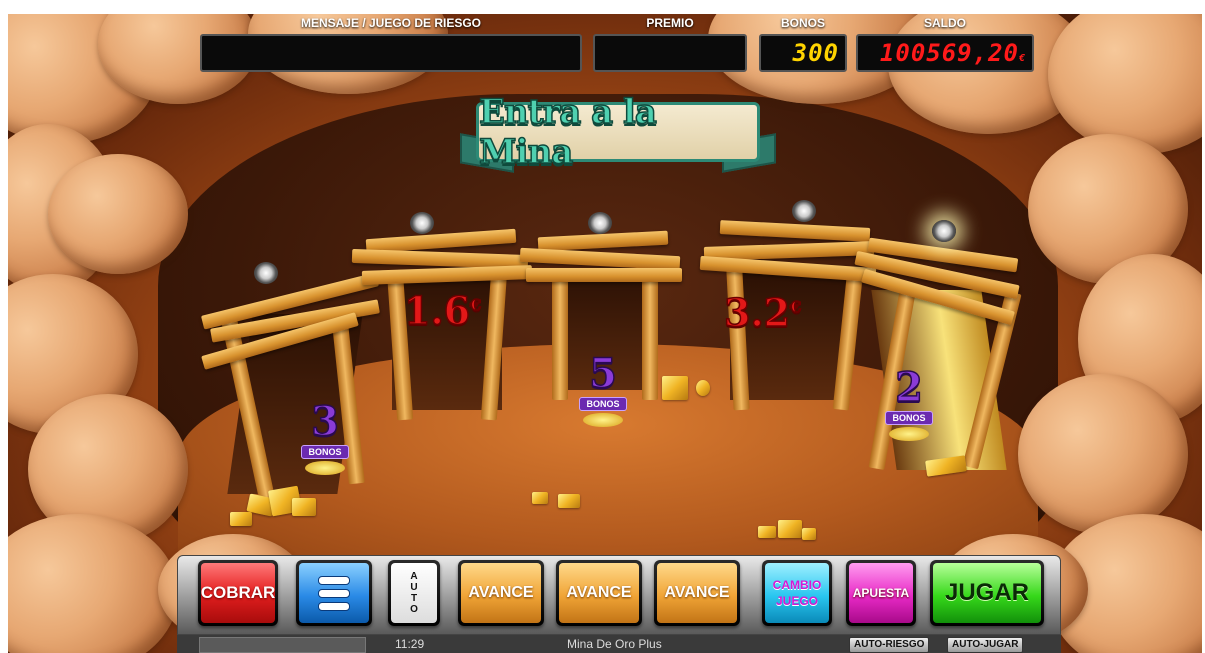  Describe the element at coordinates (414, 576) in the screenshot. I see `auto-letter: A` at that location.